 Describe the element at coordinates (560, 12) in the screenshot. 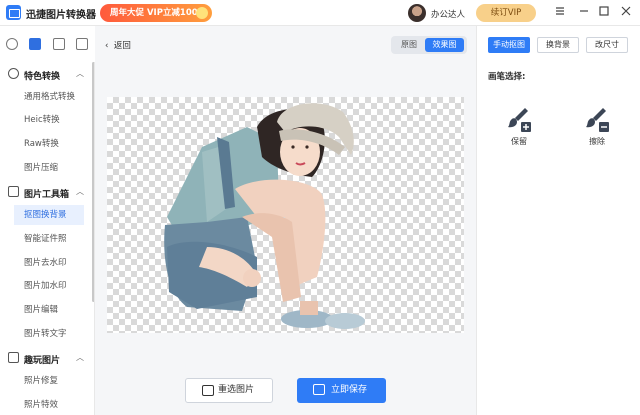

I see `menu-icon` at that location.